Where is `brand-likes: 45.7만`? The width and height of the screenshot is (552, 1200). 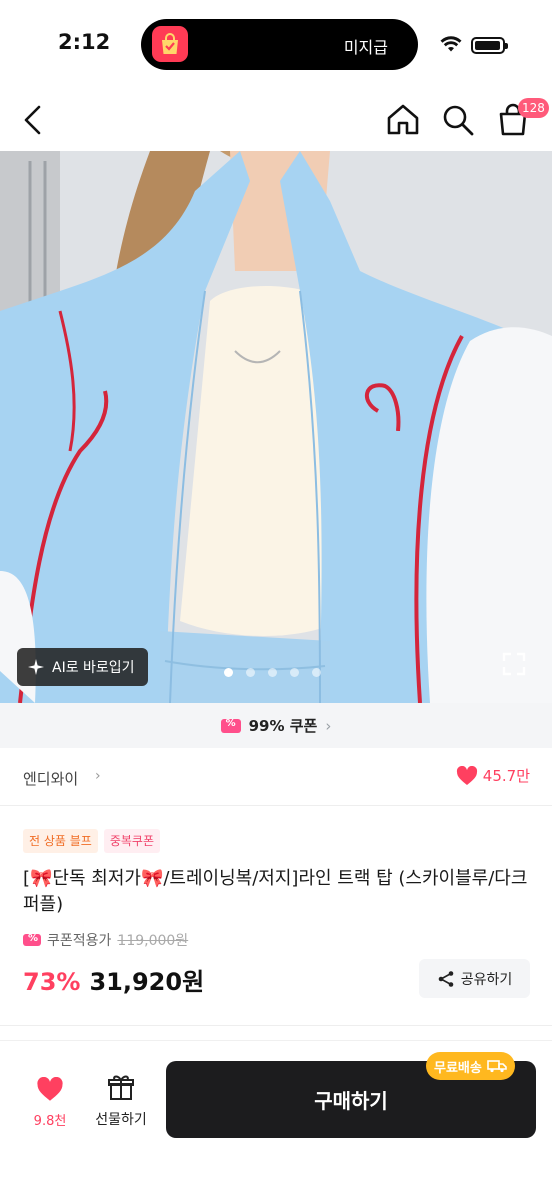
brand-likes: 45.7만 is located at coordinates (493, 775).